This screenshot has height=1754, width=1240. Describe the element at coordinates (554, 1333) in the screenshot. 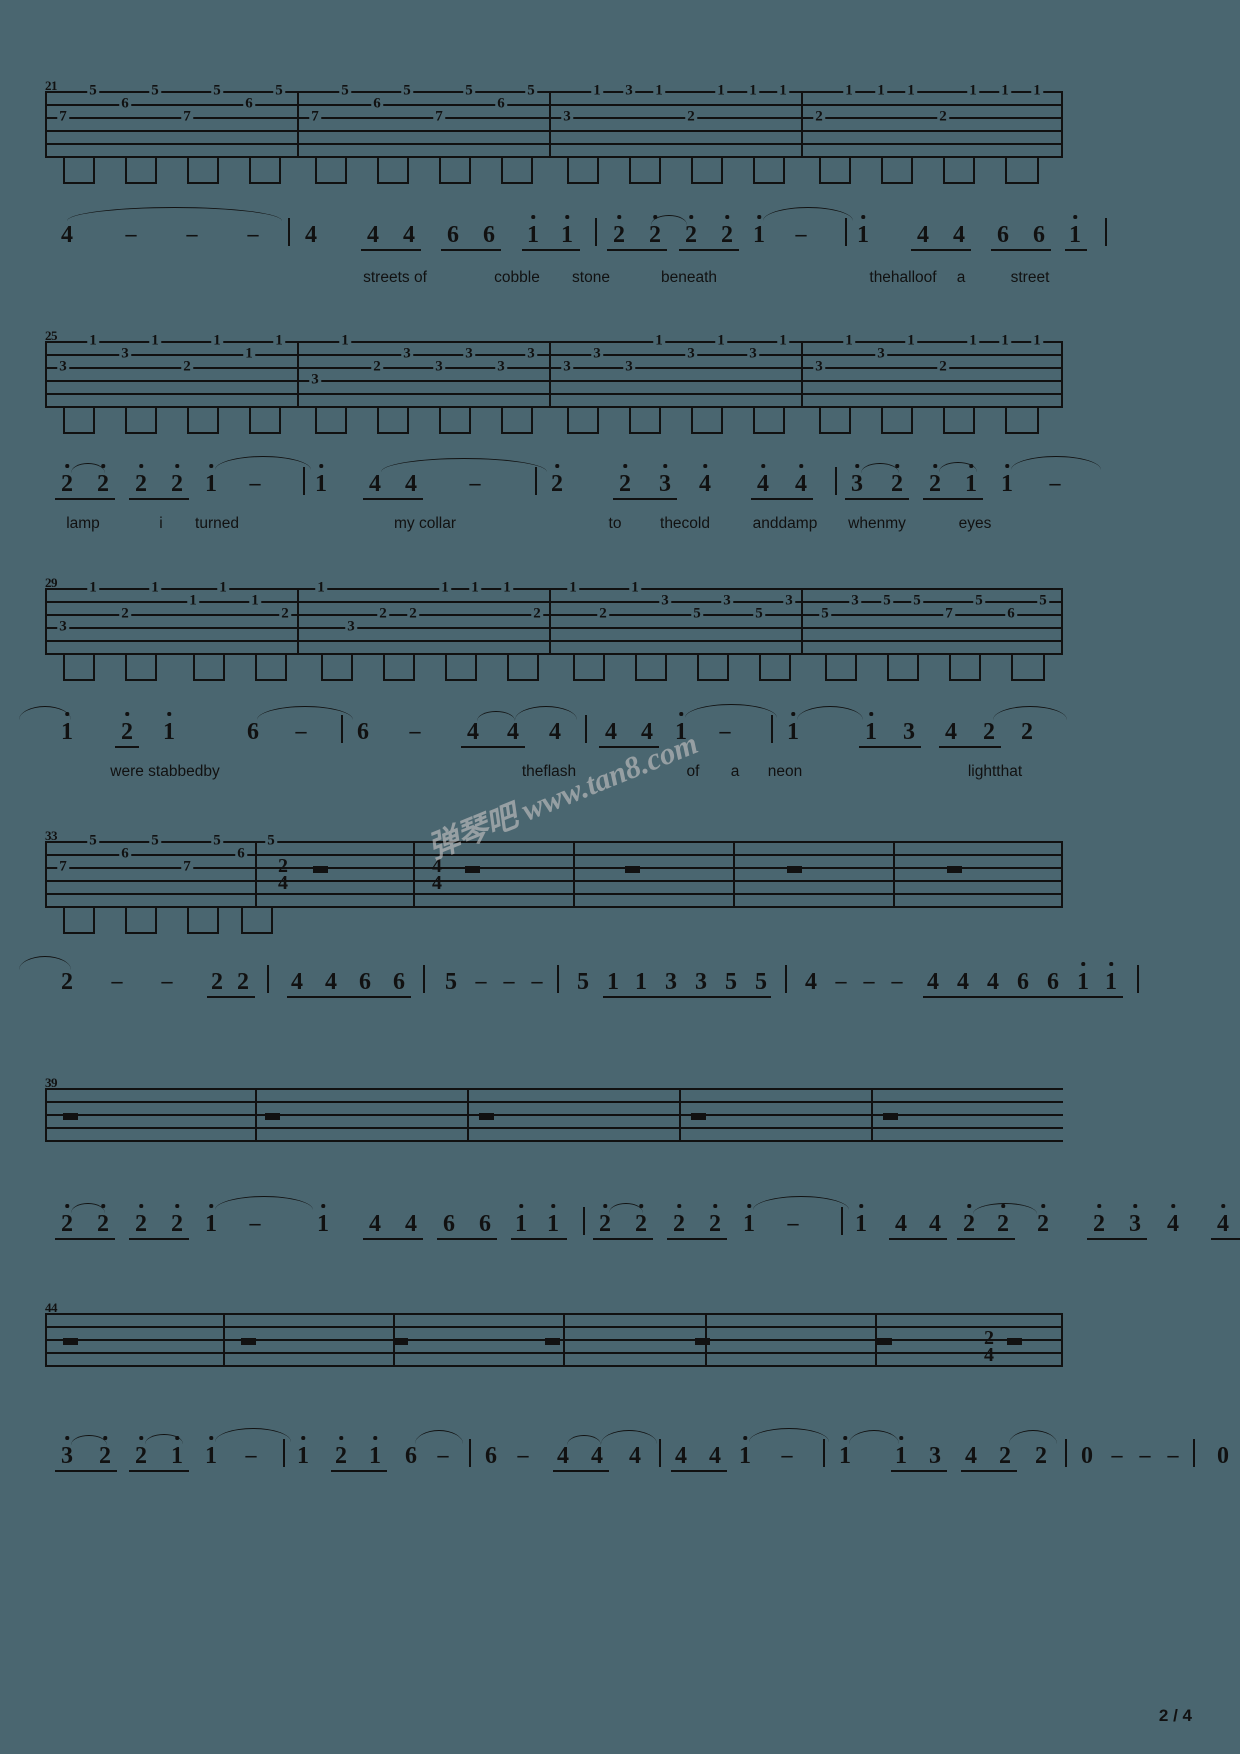

I see `system-44: 44 24` at that location.